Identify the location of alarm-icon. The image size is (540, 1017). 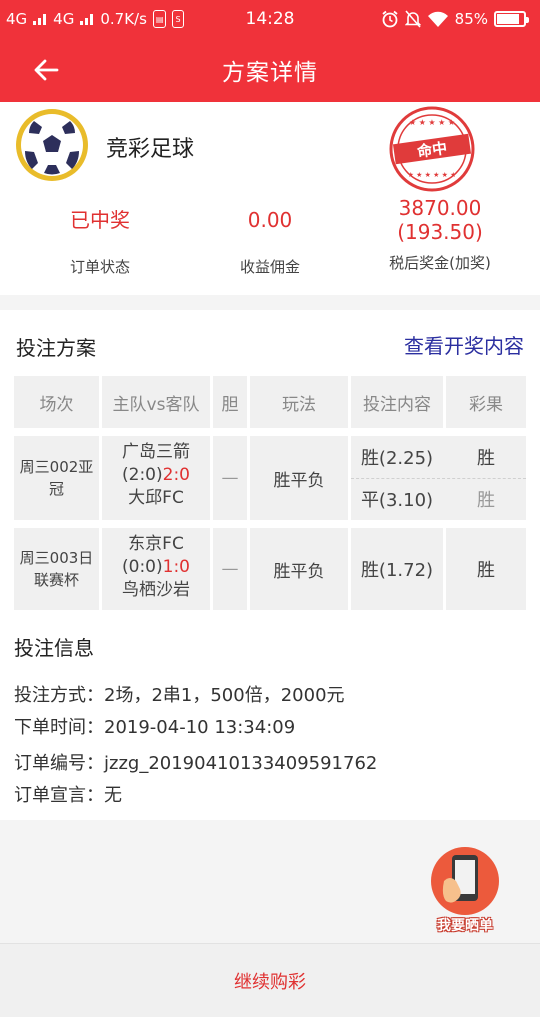
(390, 19).